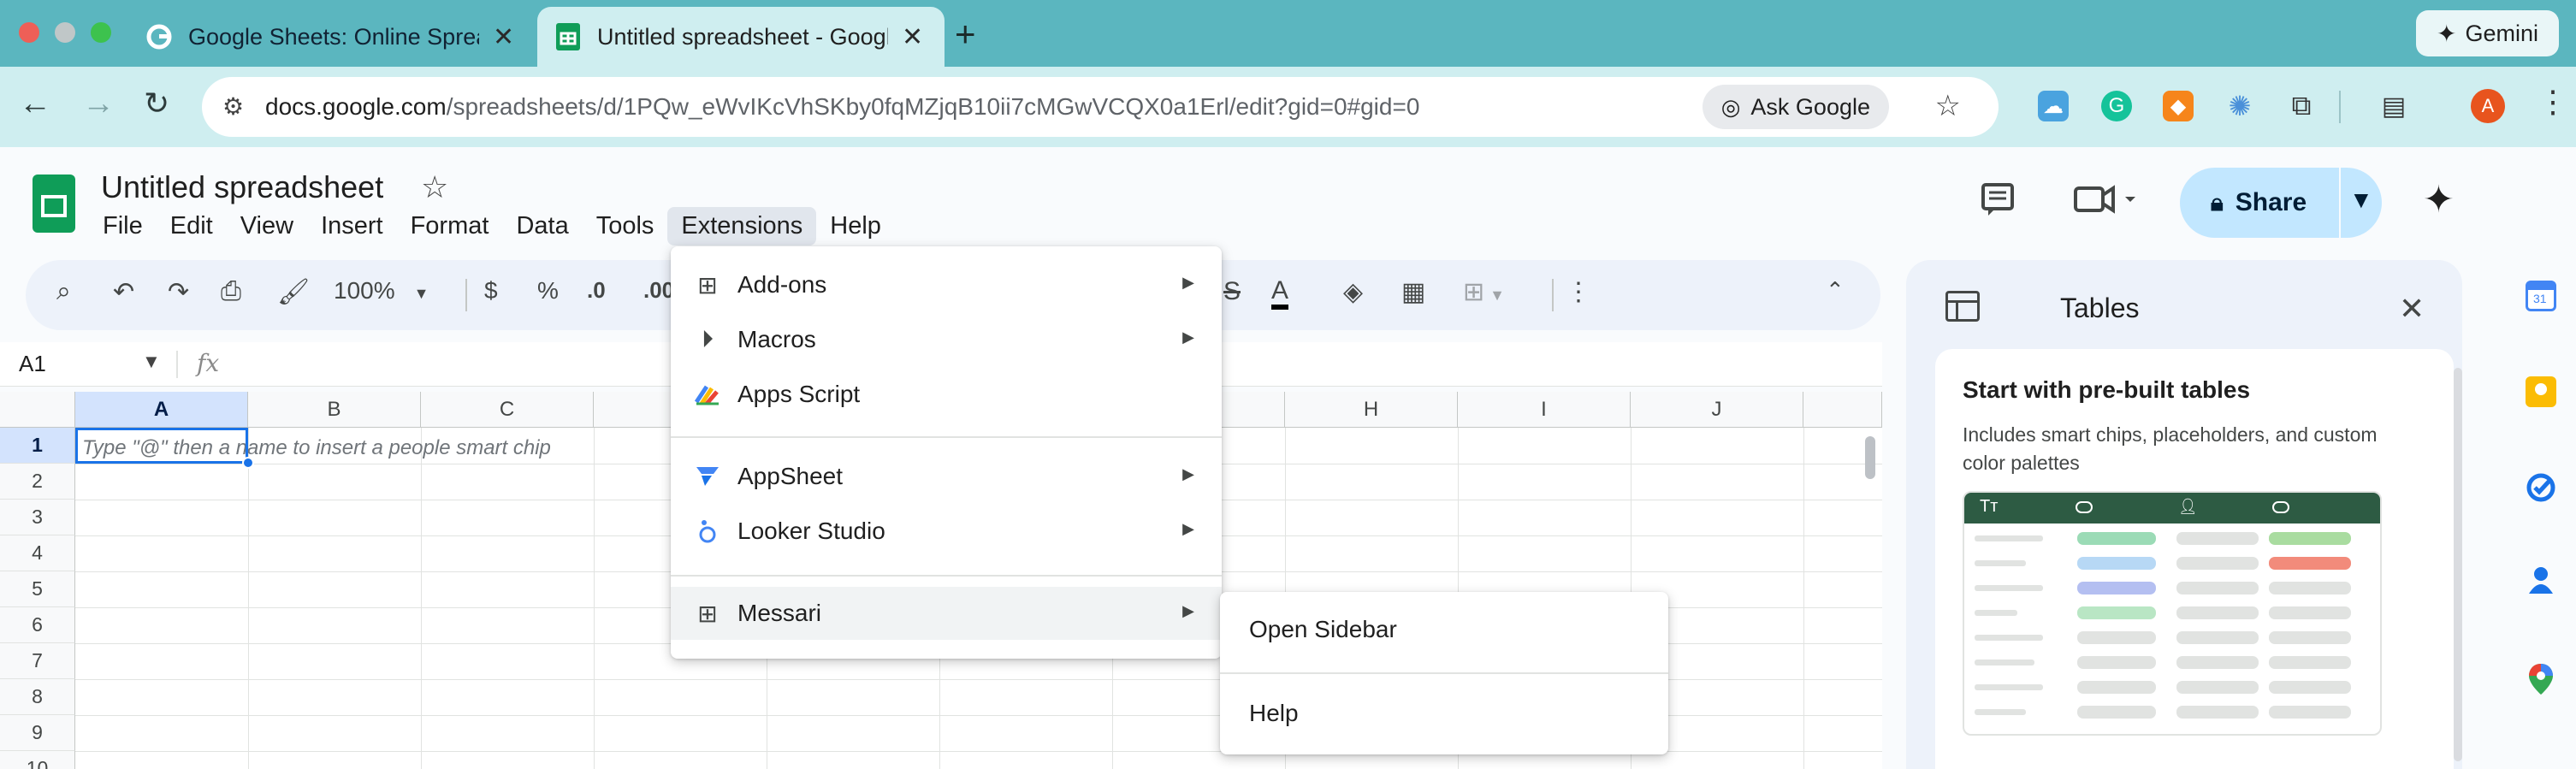 The width and height of the screenshot is (2576, 769). I want to click on metamask-icon: ◆, so click(2179, 106).